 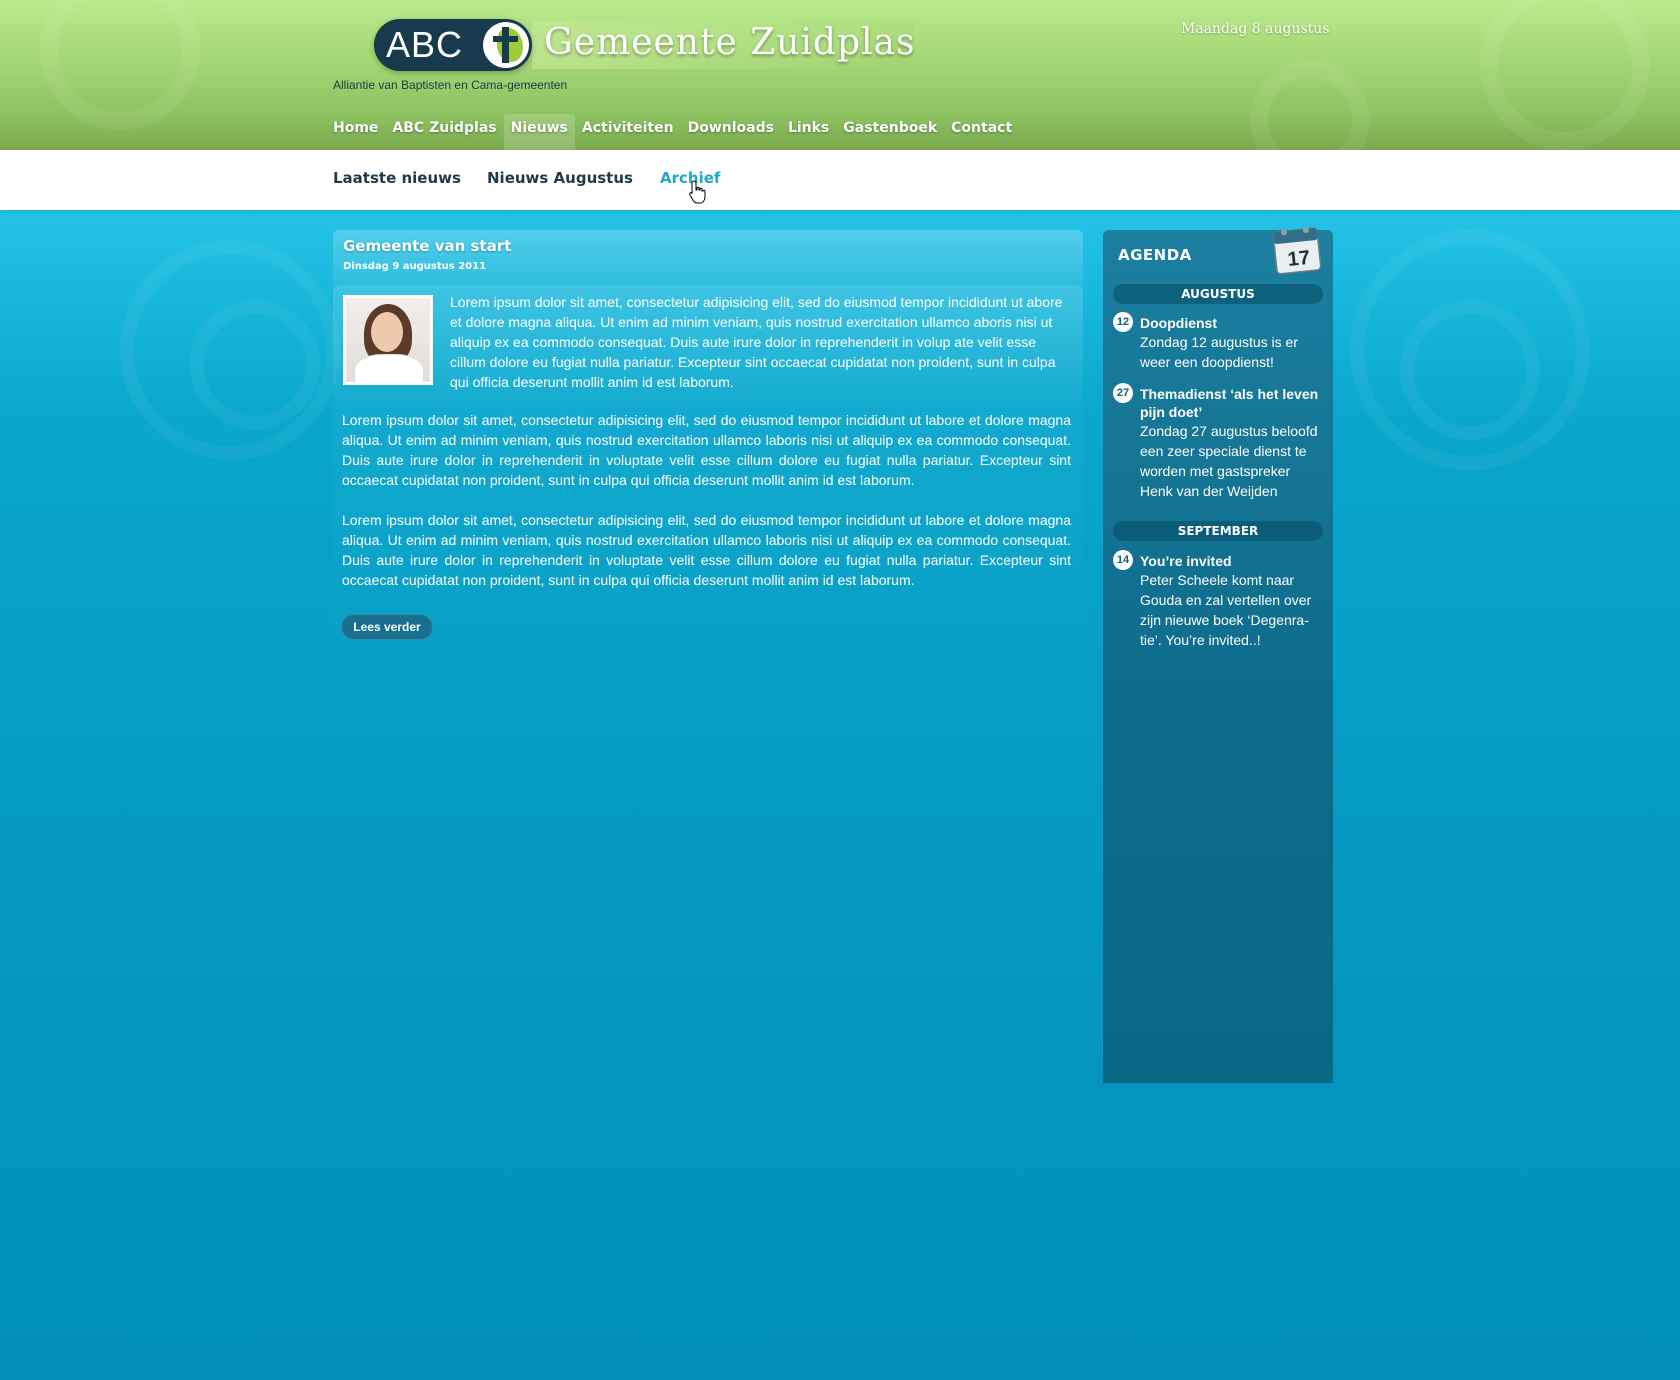 I want to click on current-date: Maandag 8 augustus, so click(x=1255, y=29).